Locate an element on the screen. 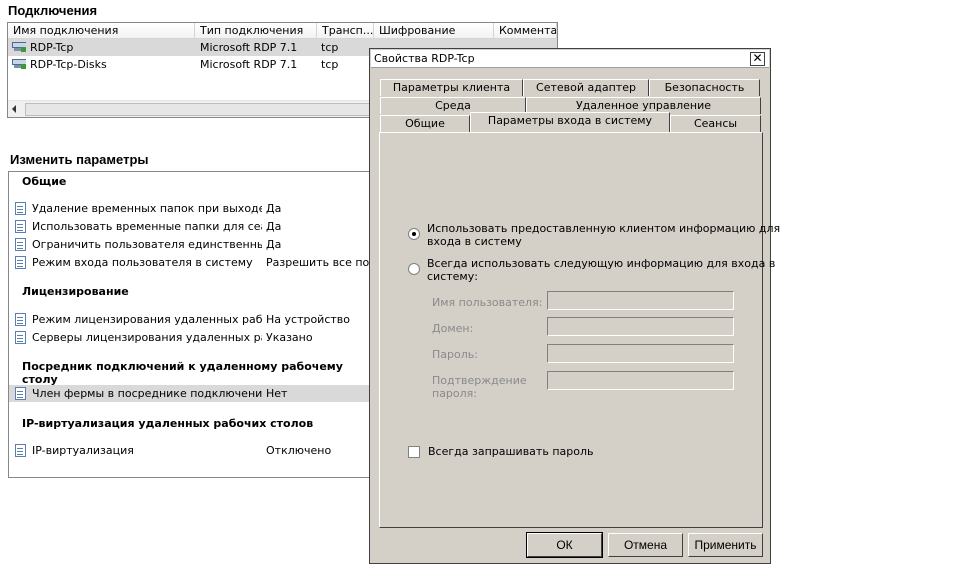  cancel-button: Отмена is located at coordinates (645, 545).